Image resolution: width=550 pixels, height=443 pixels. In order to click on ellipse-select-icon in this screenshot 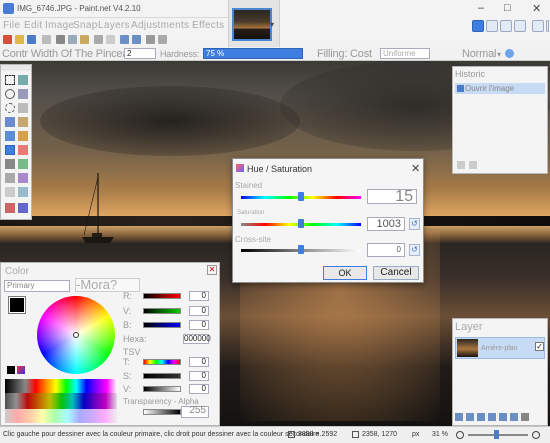, I will do `click(10, 108)`.